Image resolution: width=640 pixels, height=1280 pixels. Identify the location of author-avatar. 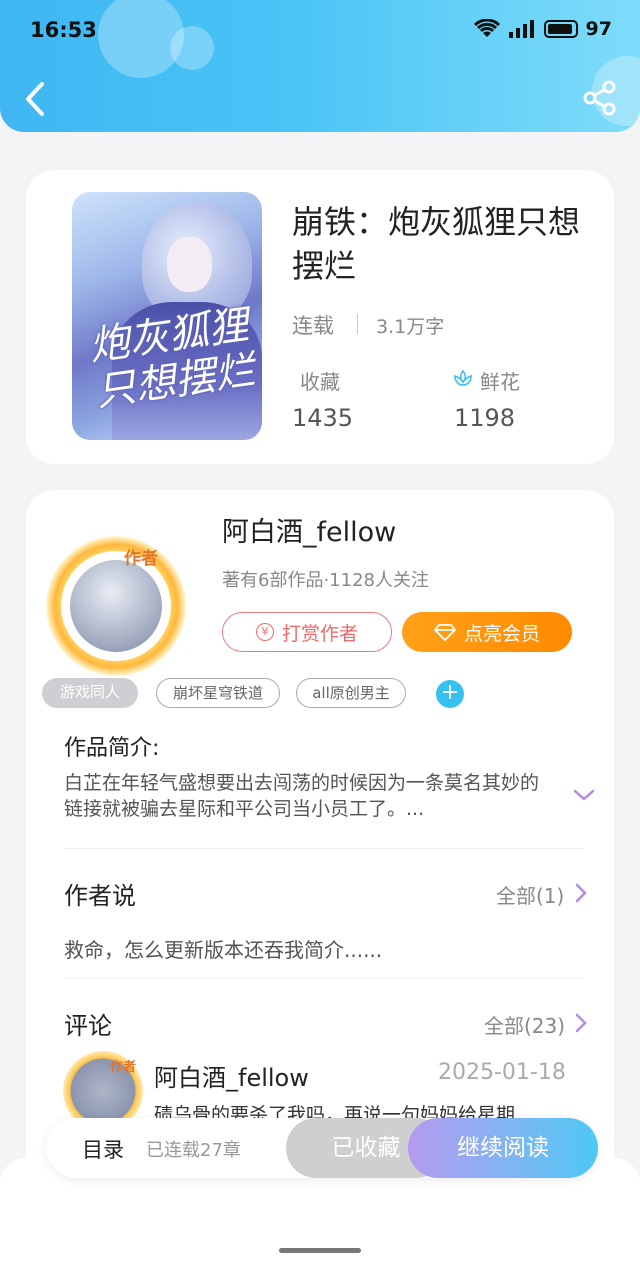
(116, 606).